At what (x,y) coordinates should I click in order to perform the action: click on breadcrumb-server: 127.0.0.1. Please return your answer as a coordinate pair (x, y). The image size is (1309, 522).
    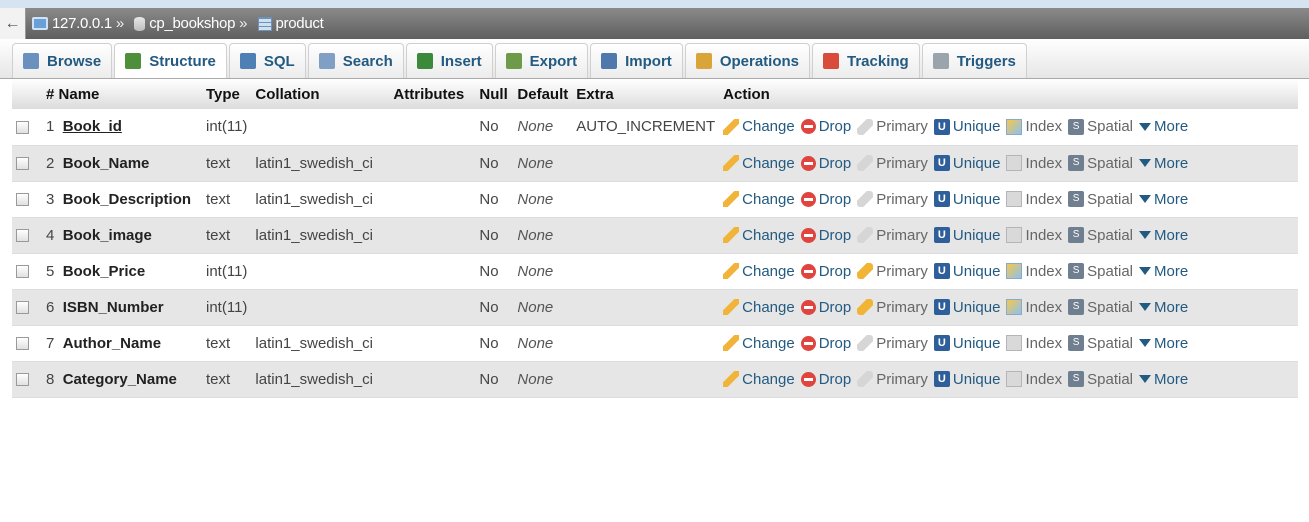
    Looking at the image, I should click on (72, 23).